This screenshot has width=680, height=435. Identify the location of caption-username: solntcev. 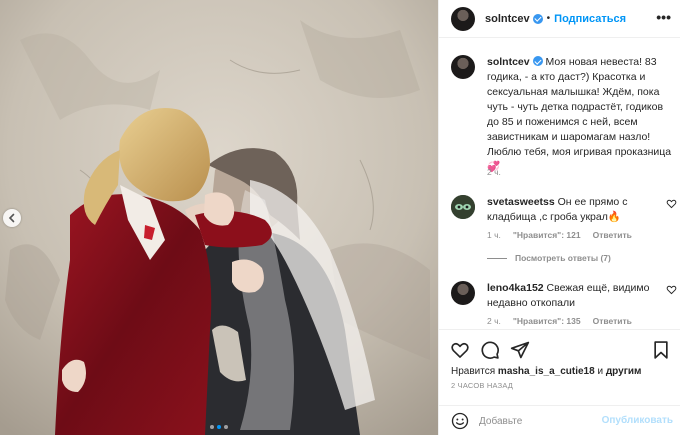
(508, 62).